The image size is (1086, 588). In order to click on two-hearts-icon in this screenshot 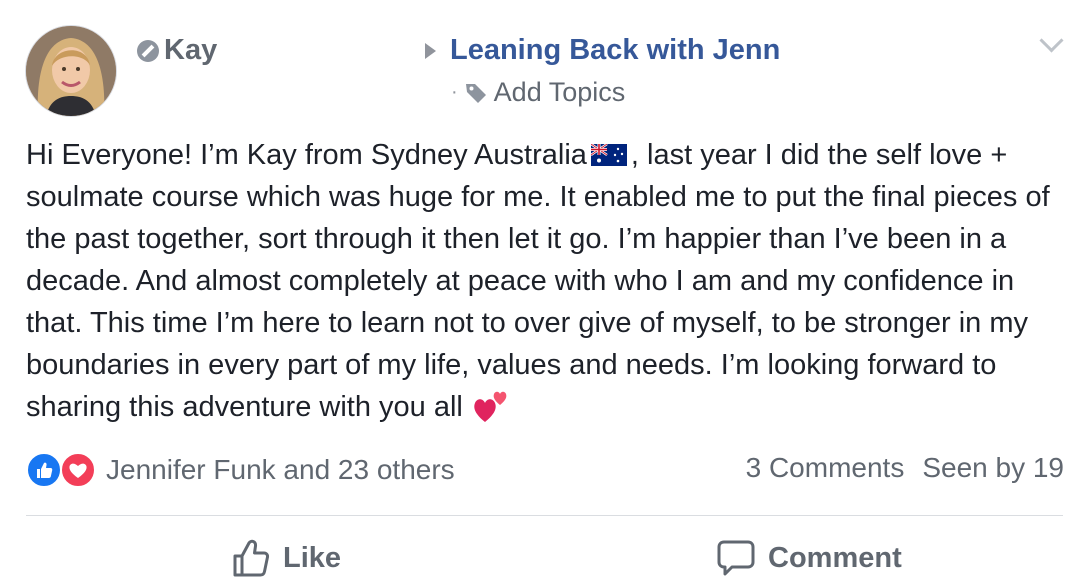, I will do `click(490, 406)`.